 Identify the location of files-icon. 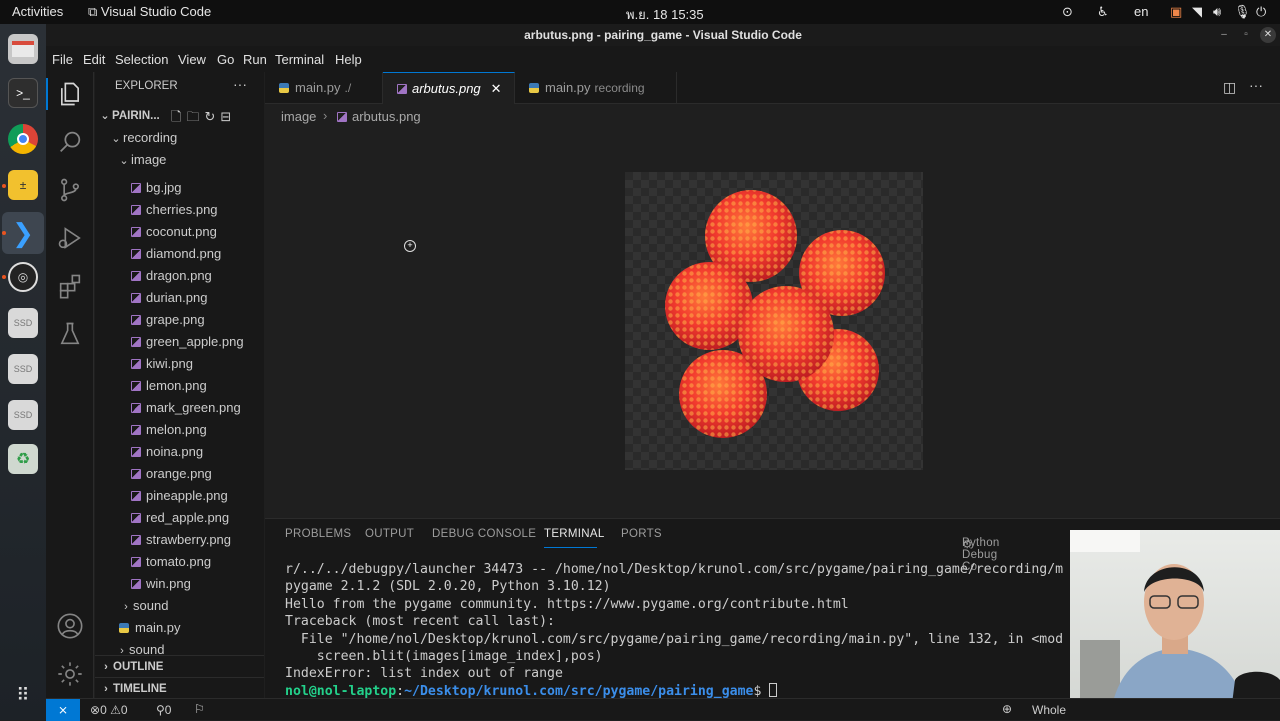
(23, 49).